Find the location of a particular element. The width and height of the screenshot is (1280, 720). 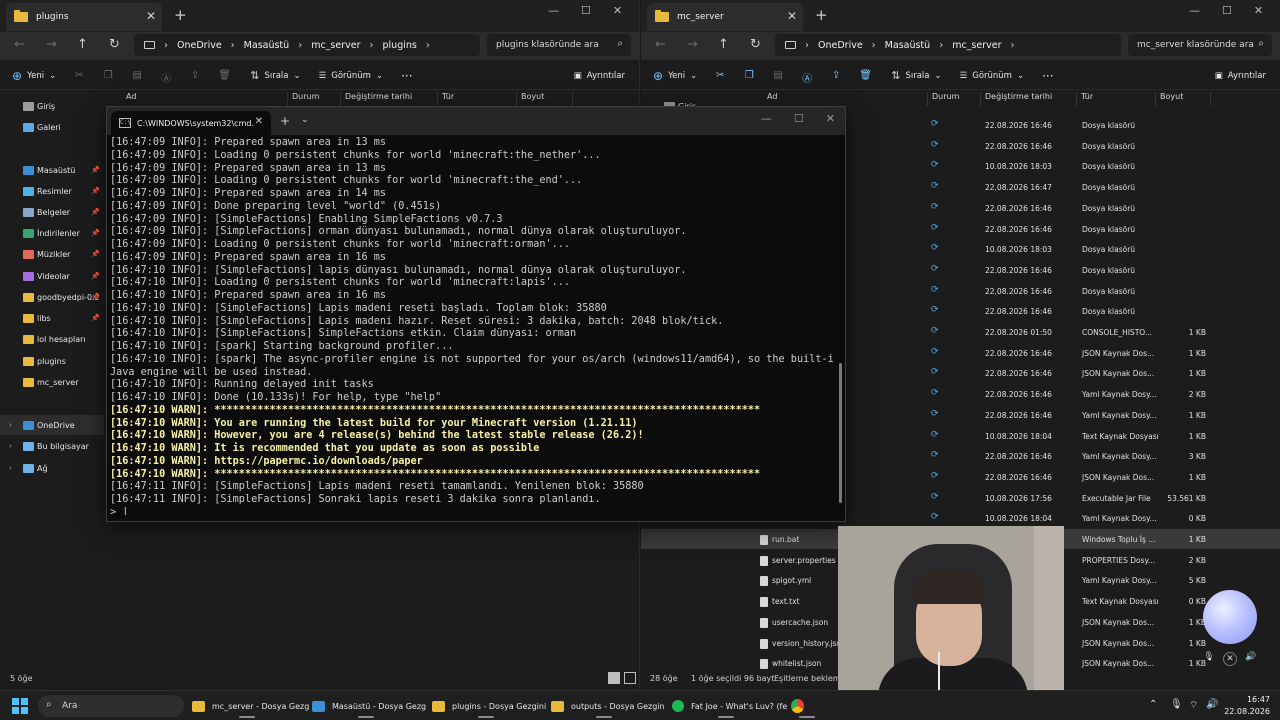

wifi-icon: ⌔ is located at coordinates (1193, 705).